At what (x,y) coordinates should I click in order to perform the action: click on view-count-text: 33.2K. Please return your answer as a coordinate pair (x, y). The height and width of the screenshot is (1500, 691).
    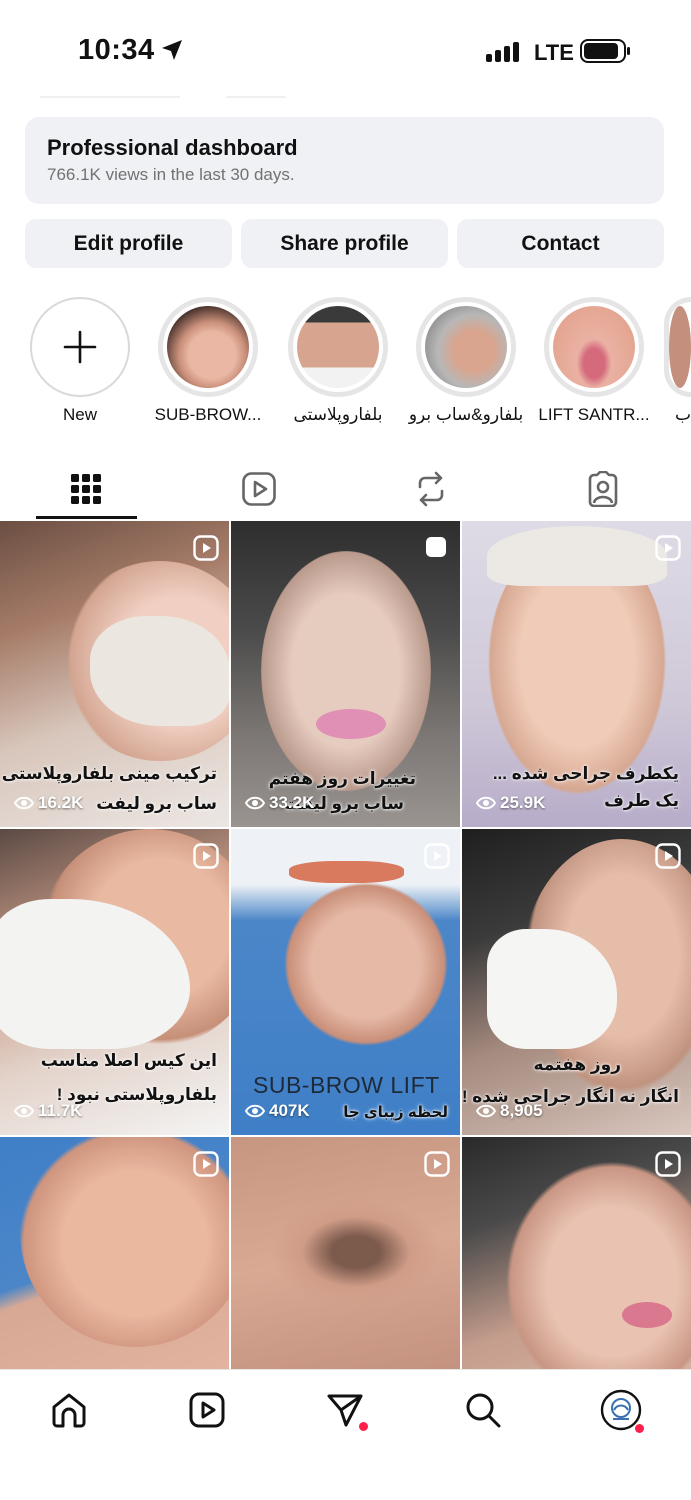
    Looking at the image, I should click on (292, 802).